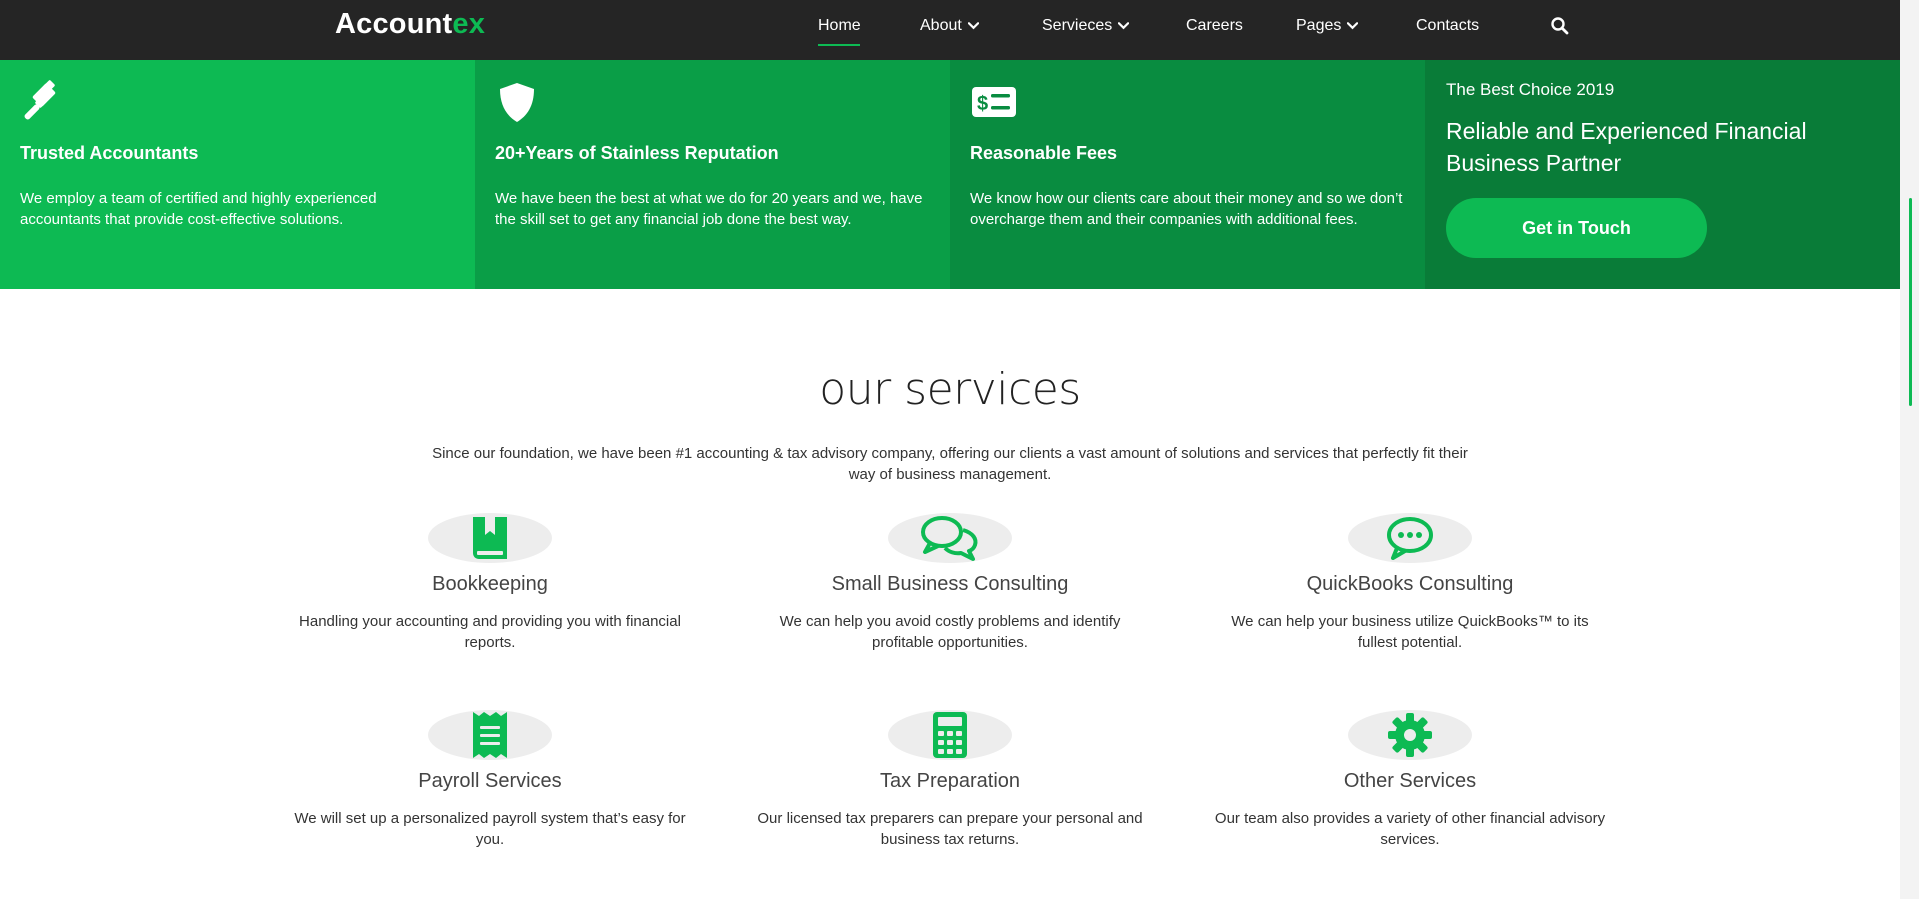 This screenshot has width=1919, height=899. Describe the element at coordinates (1560, 26) in the screenshot. I see `search-icon` at that location.